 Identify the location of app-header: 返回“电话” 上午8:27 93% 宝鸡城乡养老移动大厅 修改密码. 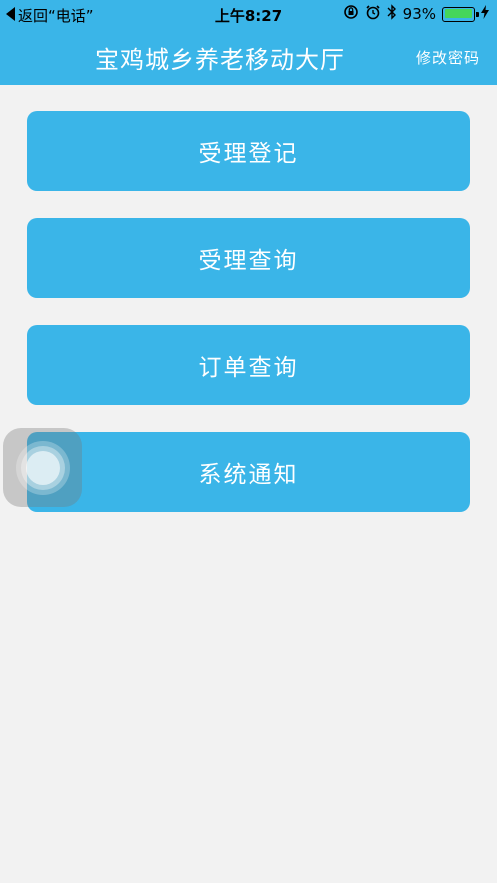
(248, 42).